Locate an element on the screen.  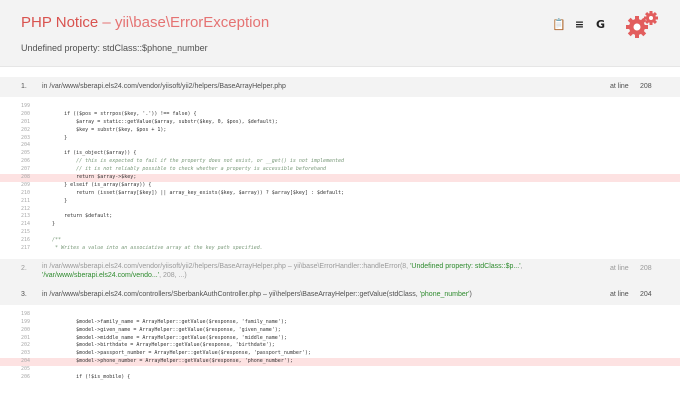
code-line: 198 is located at coordinates (26, 313).